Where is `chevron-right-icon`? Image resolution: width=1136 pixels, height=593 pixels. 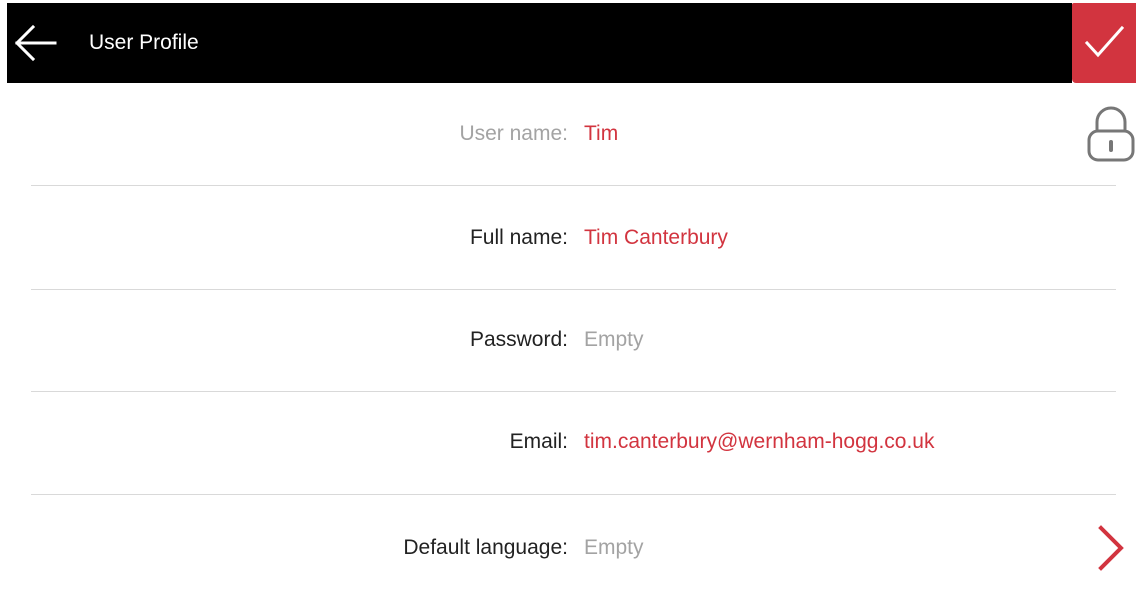 chevron-right-icon is located at coordinates (1111, 548).